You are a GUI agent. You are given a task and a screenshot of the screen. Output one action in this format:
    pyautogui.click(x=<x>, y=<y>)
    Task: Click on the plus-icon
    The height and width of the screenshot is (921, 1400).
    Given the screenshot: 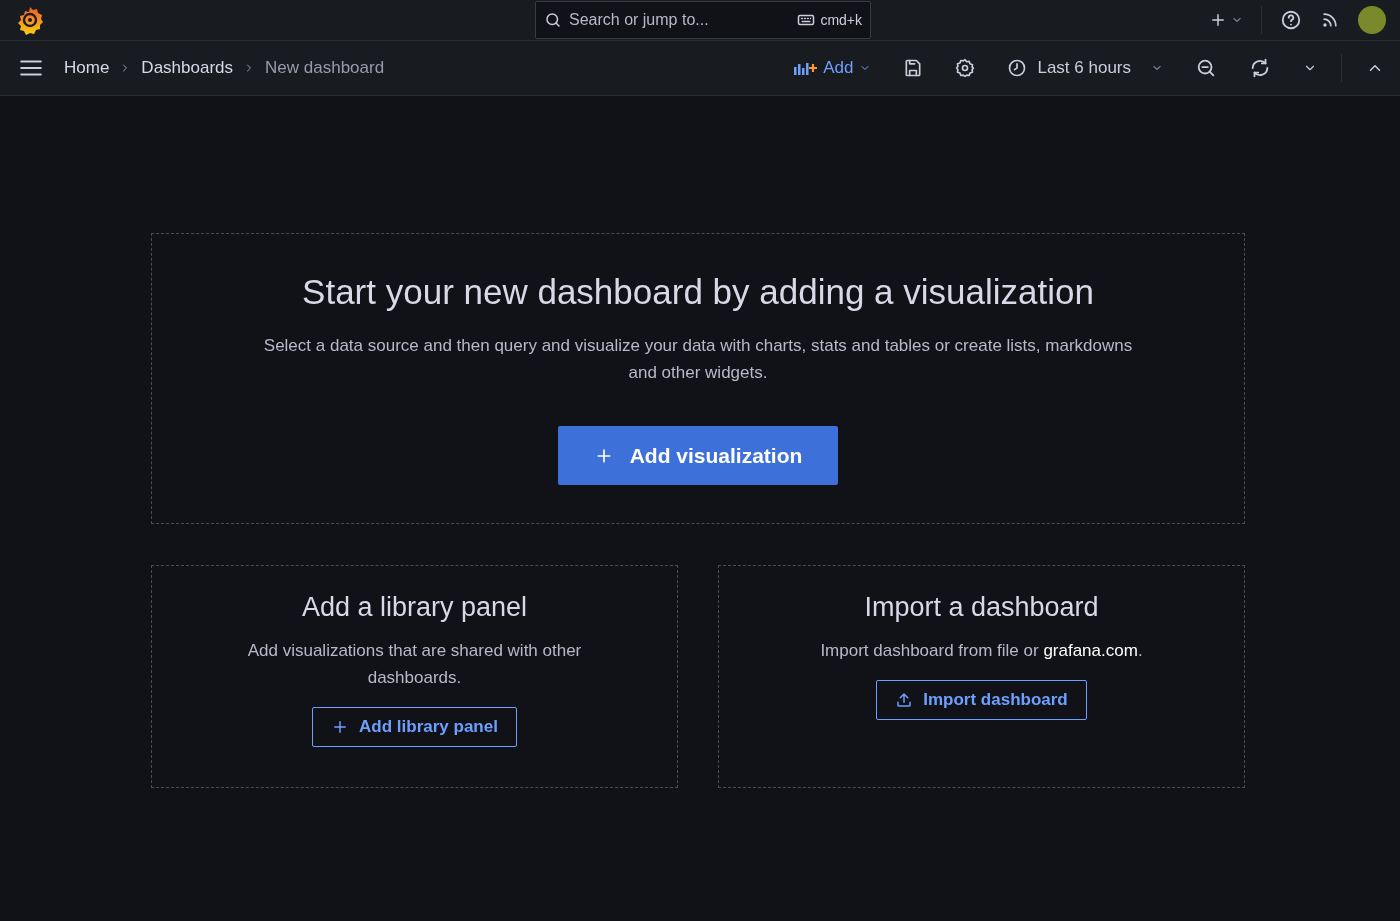 What is the action you would take?
    pyautogui.click(x=1218, y=20)
    